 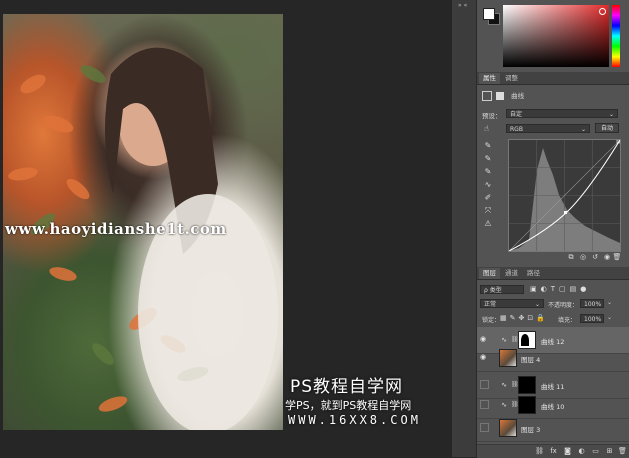 I want to click on mask-icon: ◙, so click(x=567, y=451).